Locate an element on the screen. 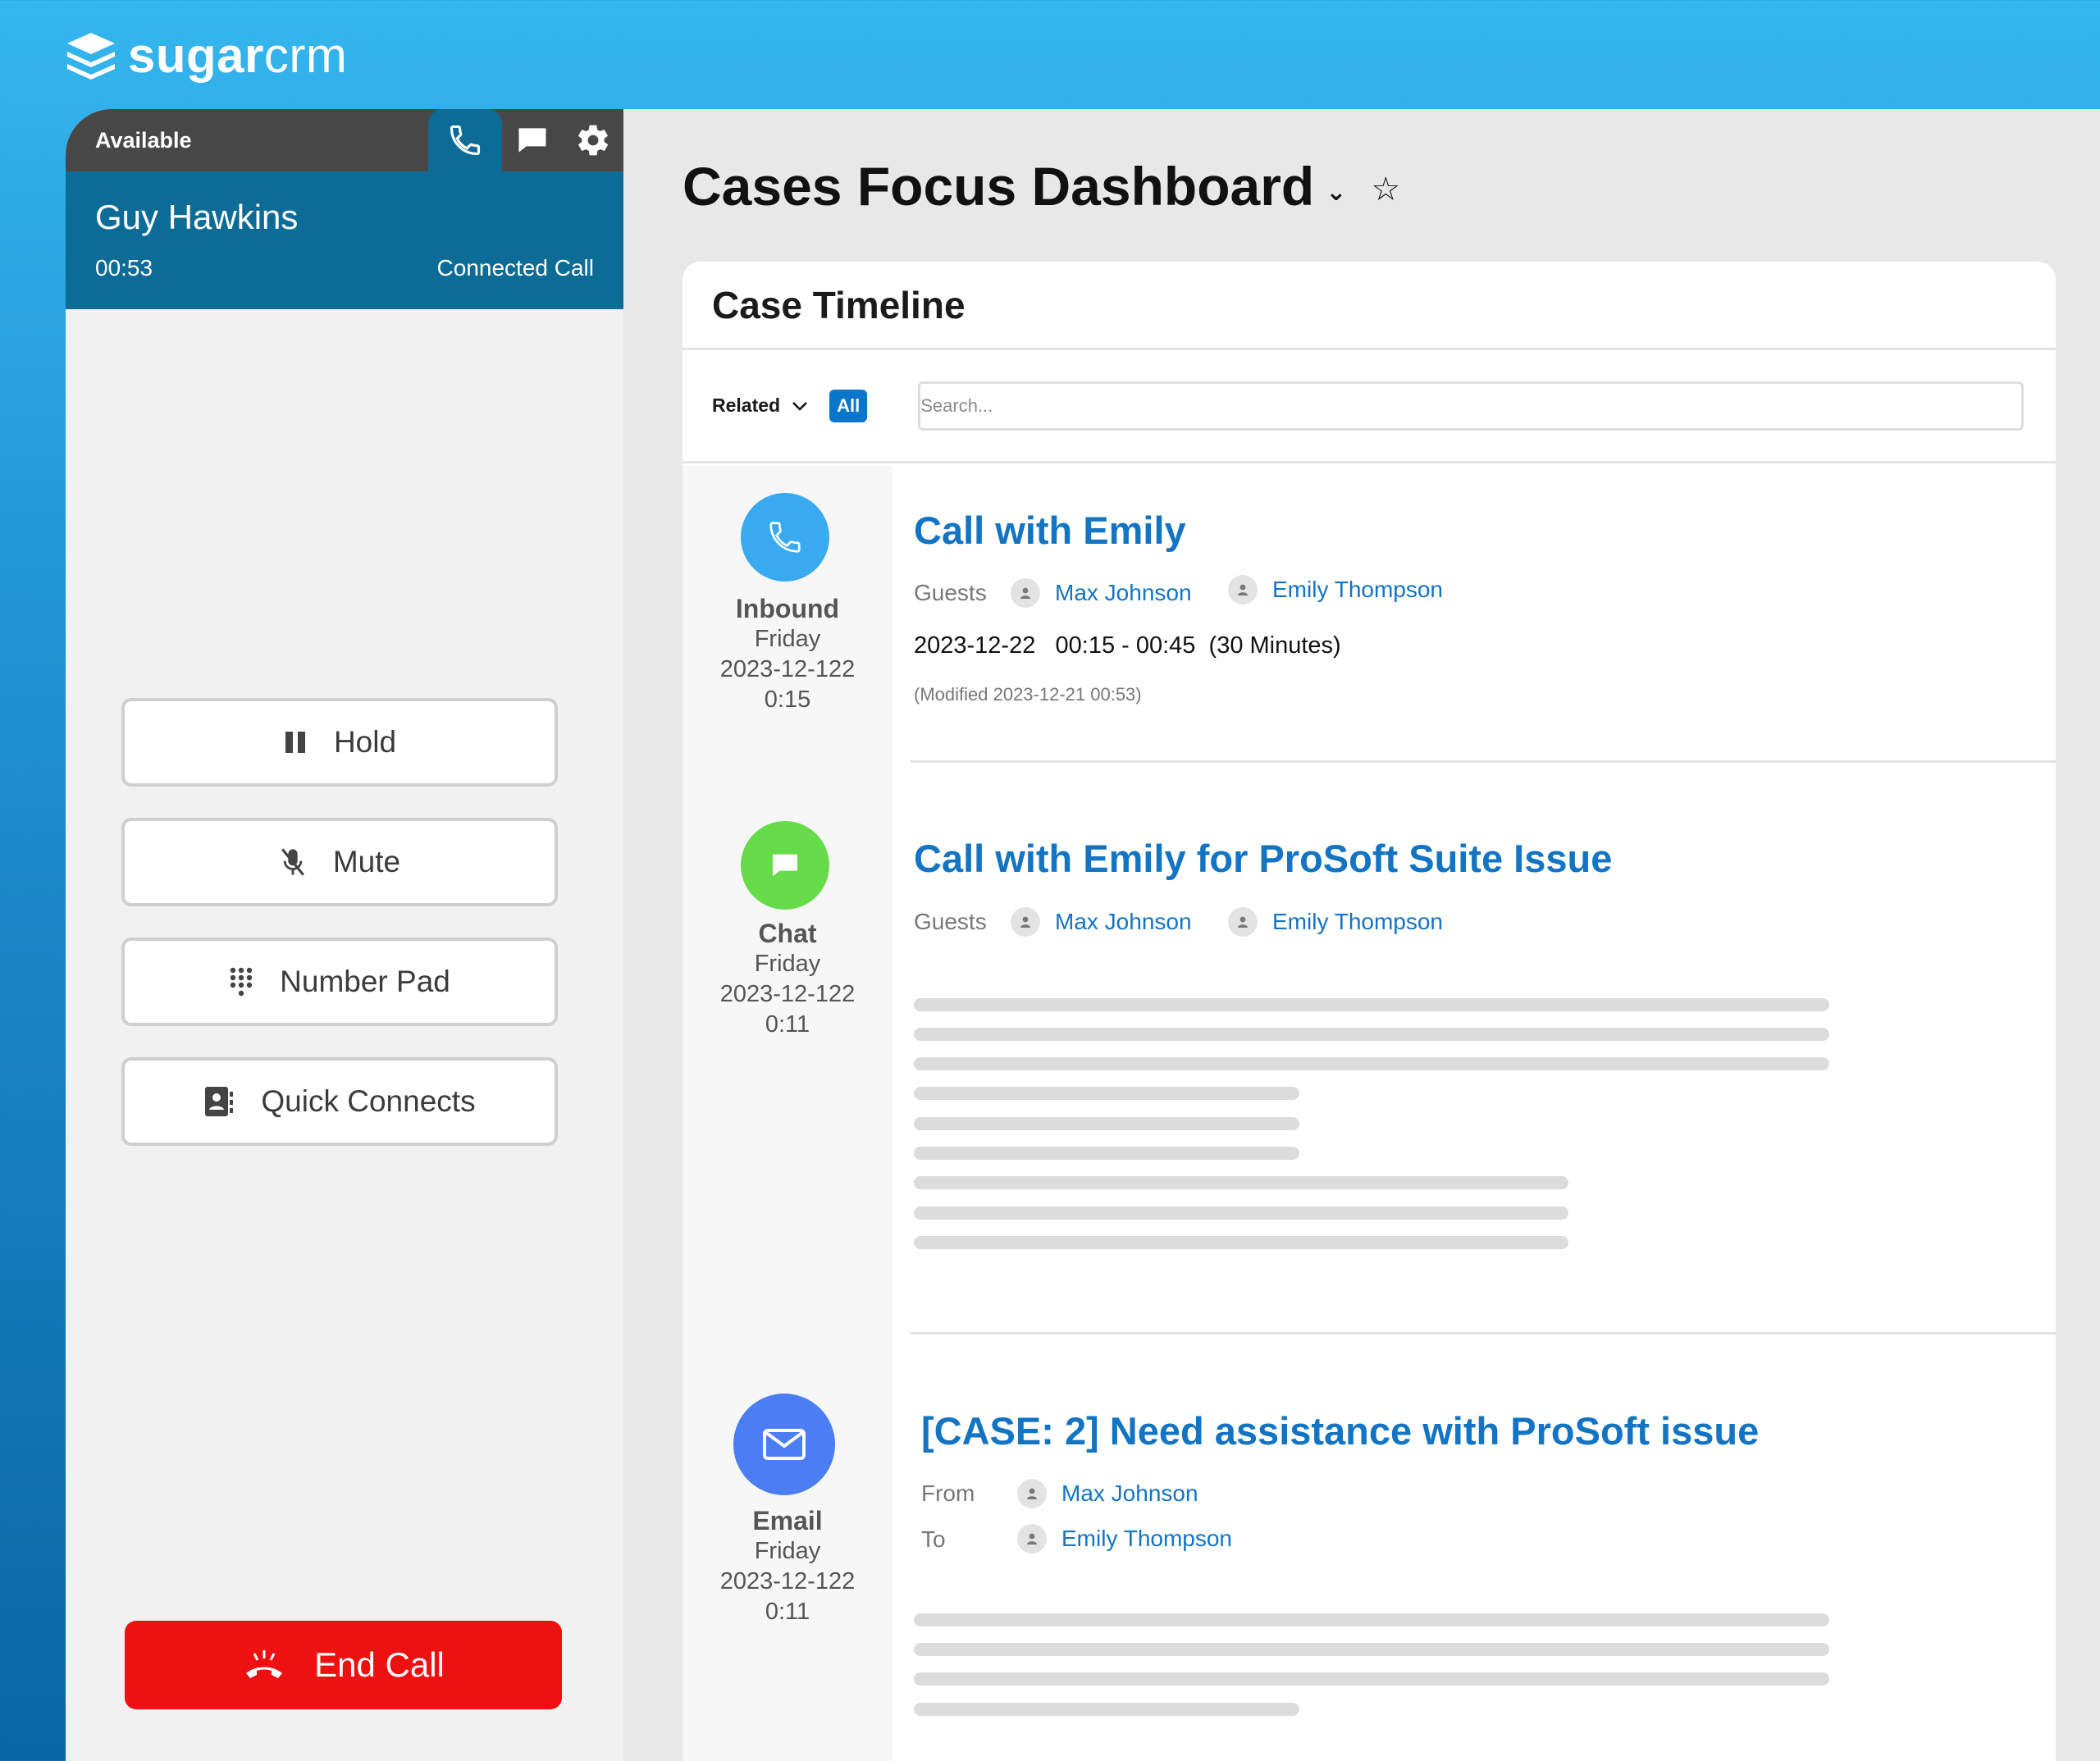 Image resolution: width=2100 pixels, height=1761 pixels. sugar-stack-icon is located at coordinates (91, 56).